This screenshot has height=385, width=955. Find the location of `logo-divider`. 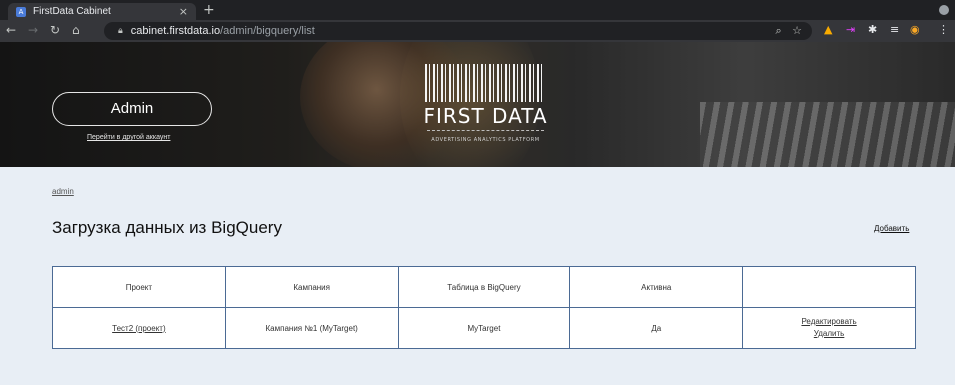

logo-divider is located at coordinates (485, 130).